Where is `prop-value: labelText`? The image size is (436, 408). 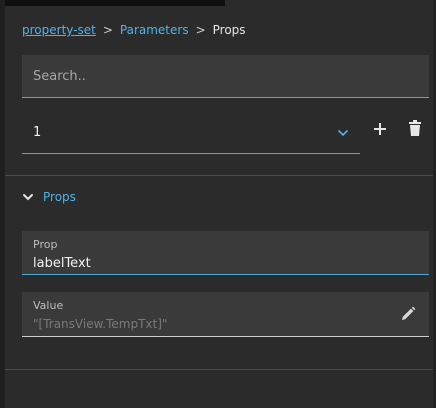 prop-value: labelText is located at coordinates (62, 263).